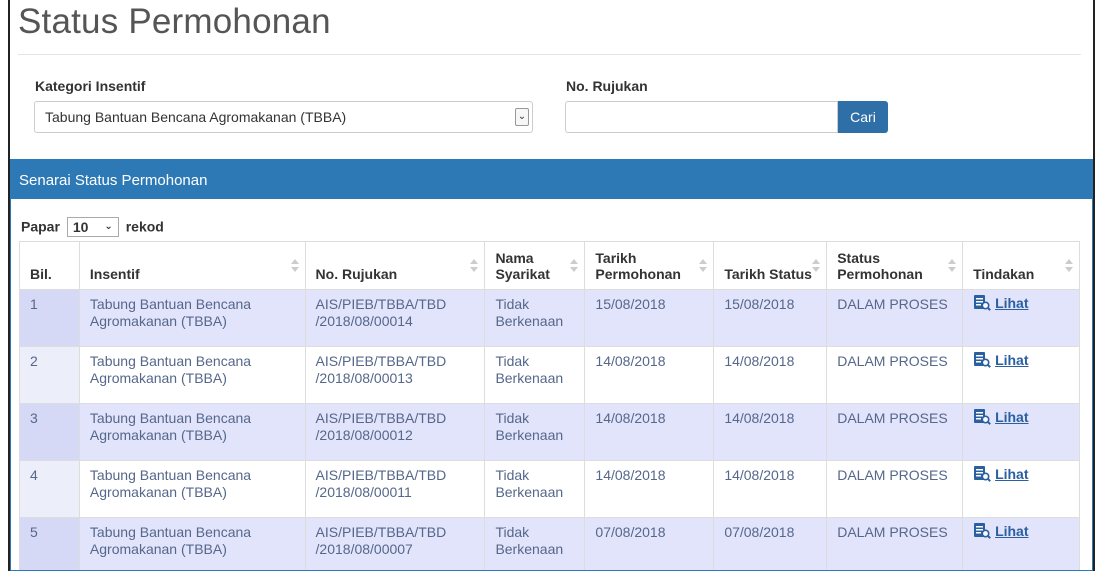 The image size is (1095, 571). I want to click on column-header-tarikh-status: Tarikh Status, so click(770, 265).